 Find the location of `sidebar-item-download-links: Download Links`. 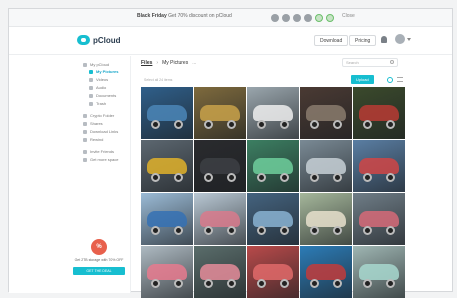

sidebar-item-download-links: Download Links is located at coordinates (100, 131).